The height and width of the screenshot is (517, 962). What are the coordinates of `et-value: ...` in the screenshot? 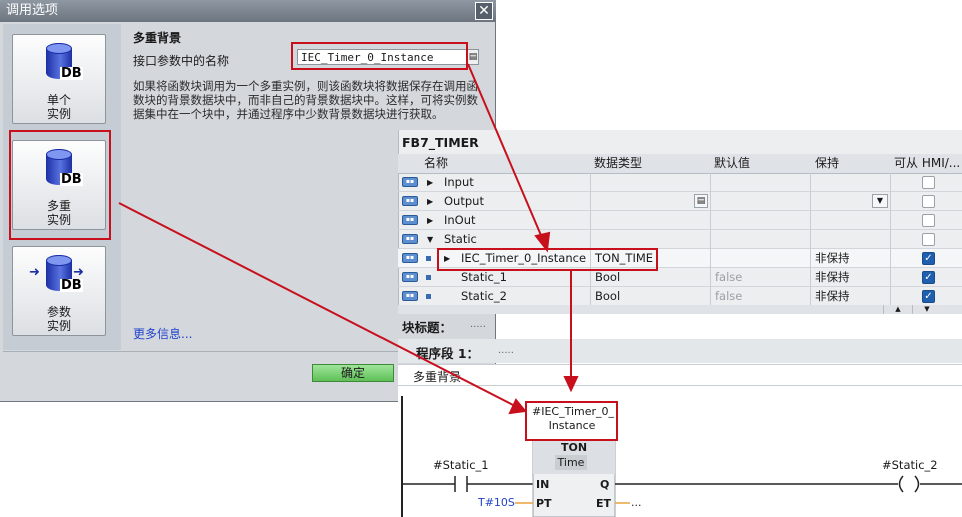 It's located at (636, 502).